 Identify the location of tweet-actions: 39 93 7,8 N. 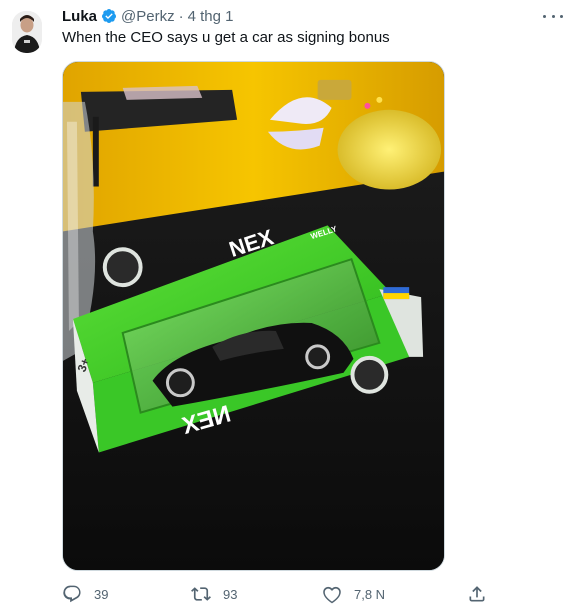
(280, 594).